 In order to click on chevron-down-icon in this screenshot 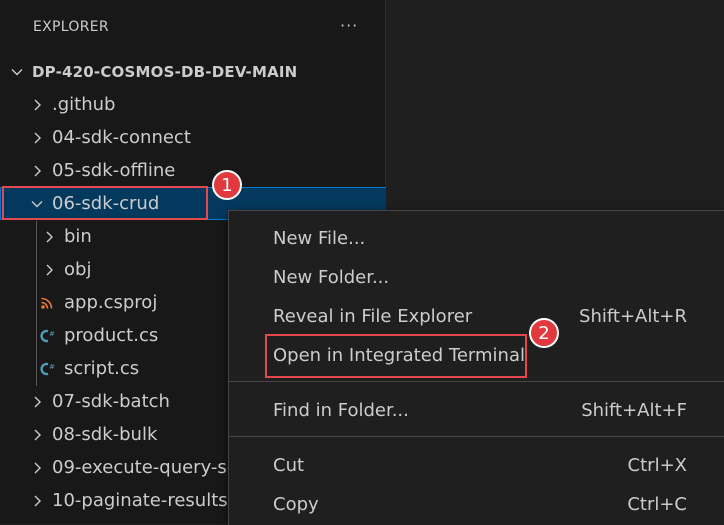, I will do `click(17, 72)`.